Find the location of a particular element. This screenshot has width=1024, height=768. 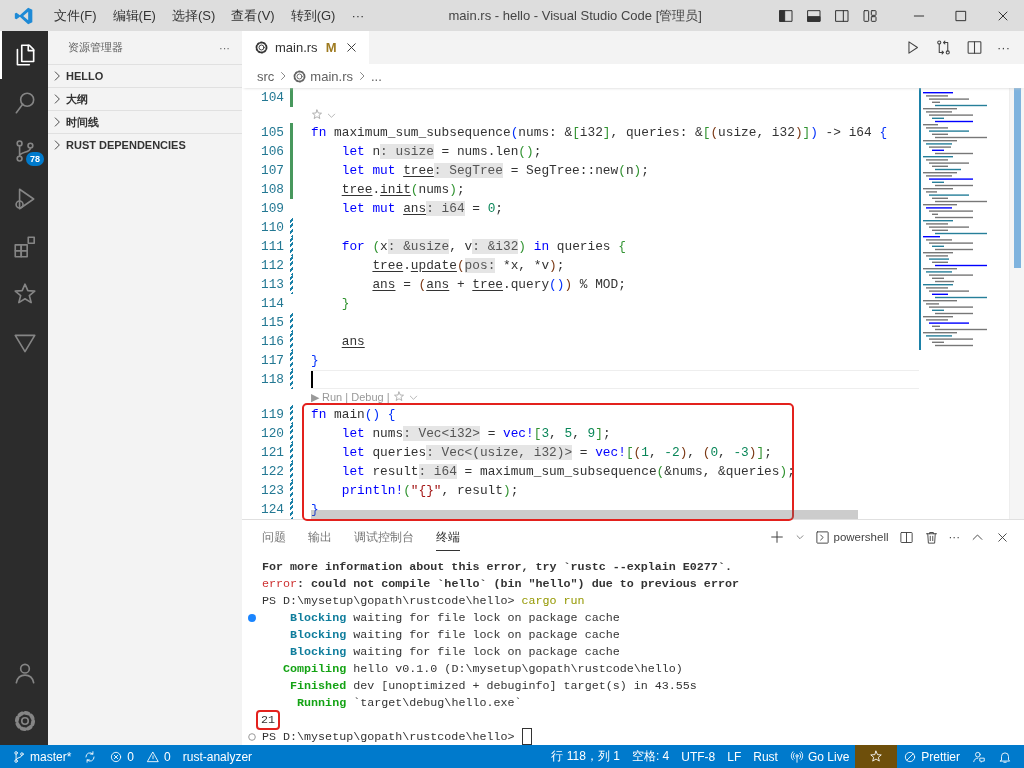

line-number: 115 is located at coordinates (272, 322).